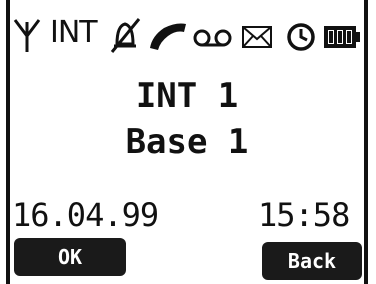 The width and height of the screenshot is (376, 284). I want to click on ok-softkey: OK, so click(70, 257).